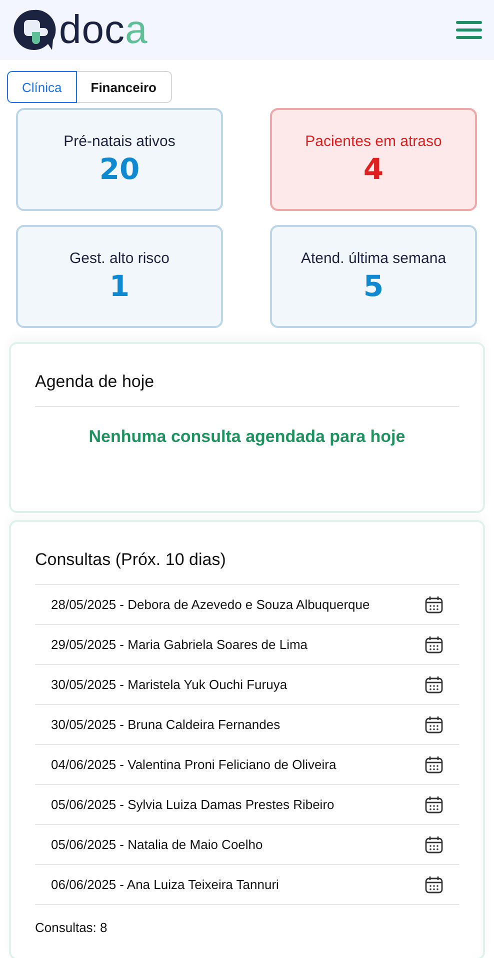 Image resolution: width=494 pixels, height=958 pixels. What do you see at coordinates (165, 884) in the screenshot?
I see `appointment-text: 06/06/2025 - Ana Luiza Teixeira Tannuri` at bounding box center [165, 884].